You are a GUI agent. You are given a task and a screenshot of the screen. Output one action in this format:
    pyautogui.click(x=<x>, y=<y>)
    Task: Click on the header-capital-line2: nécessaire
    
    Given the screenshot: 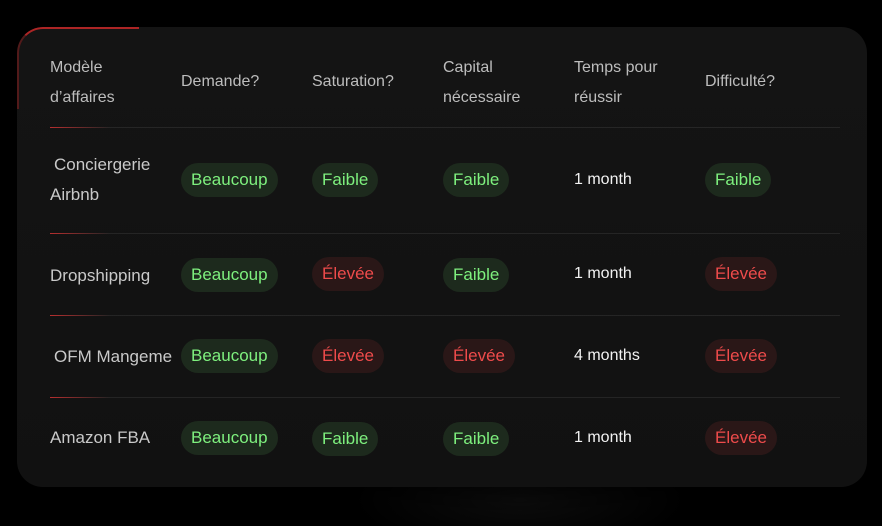 What is the action you would take?
    pyautogui.click(x=482, y=97)
    